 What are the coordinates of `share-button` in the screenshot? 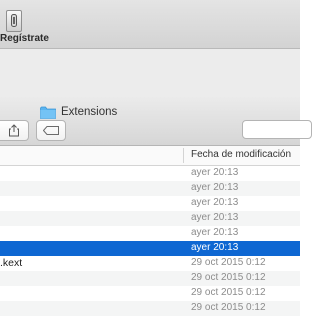 It's located at (14, 130).